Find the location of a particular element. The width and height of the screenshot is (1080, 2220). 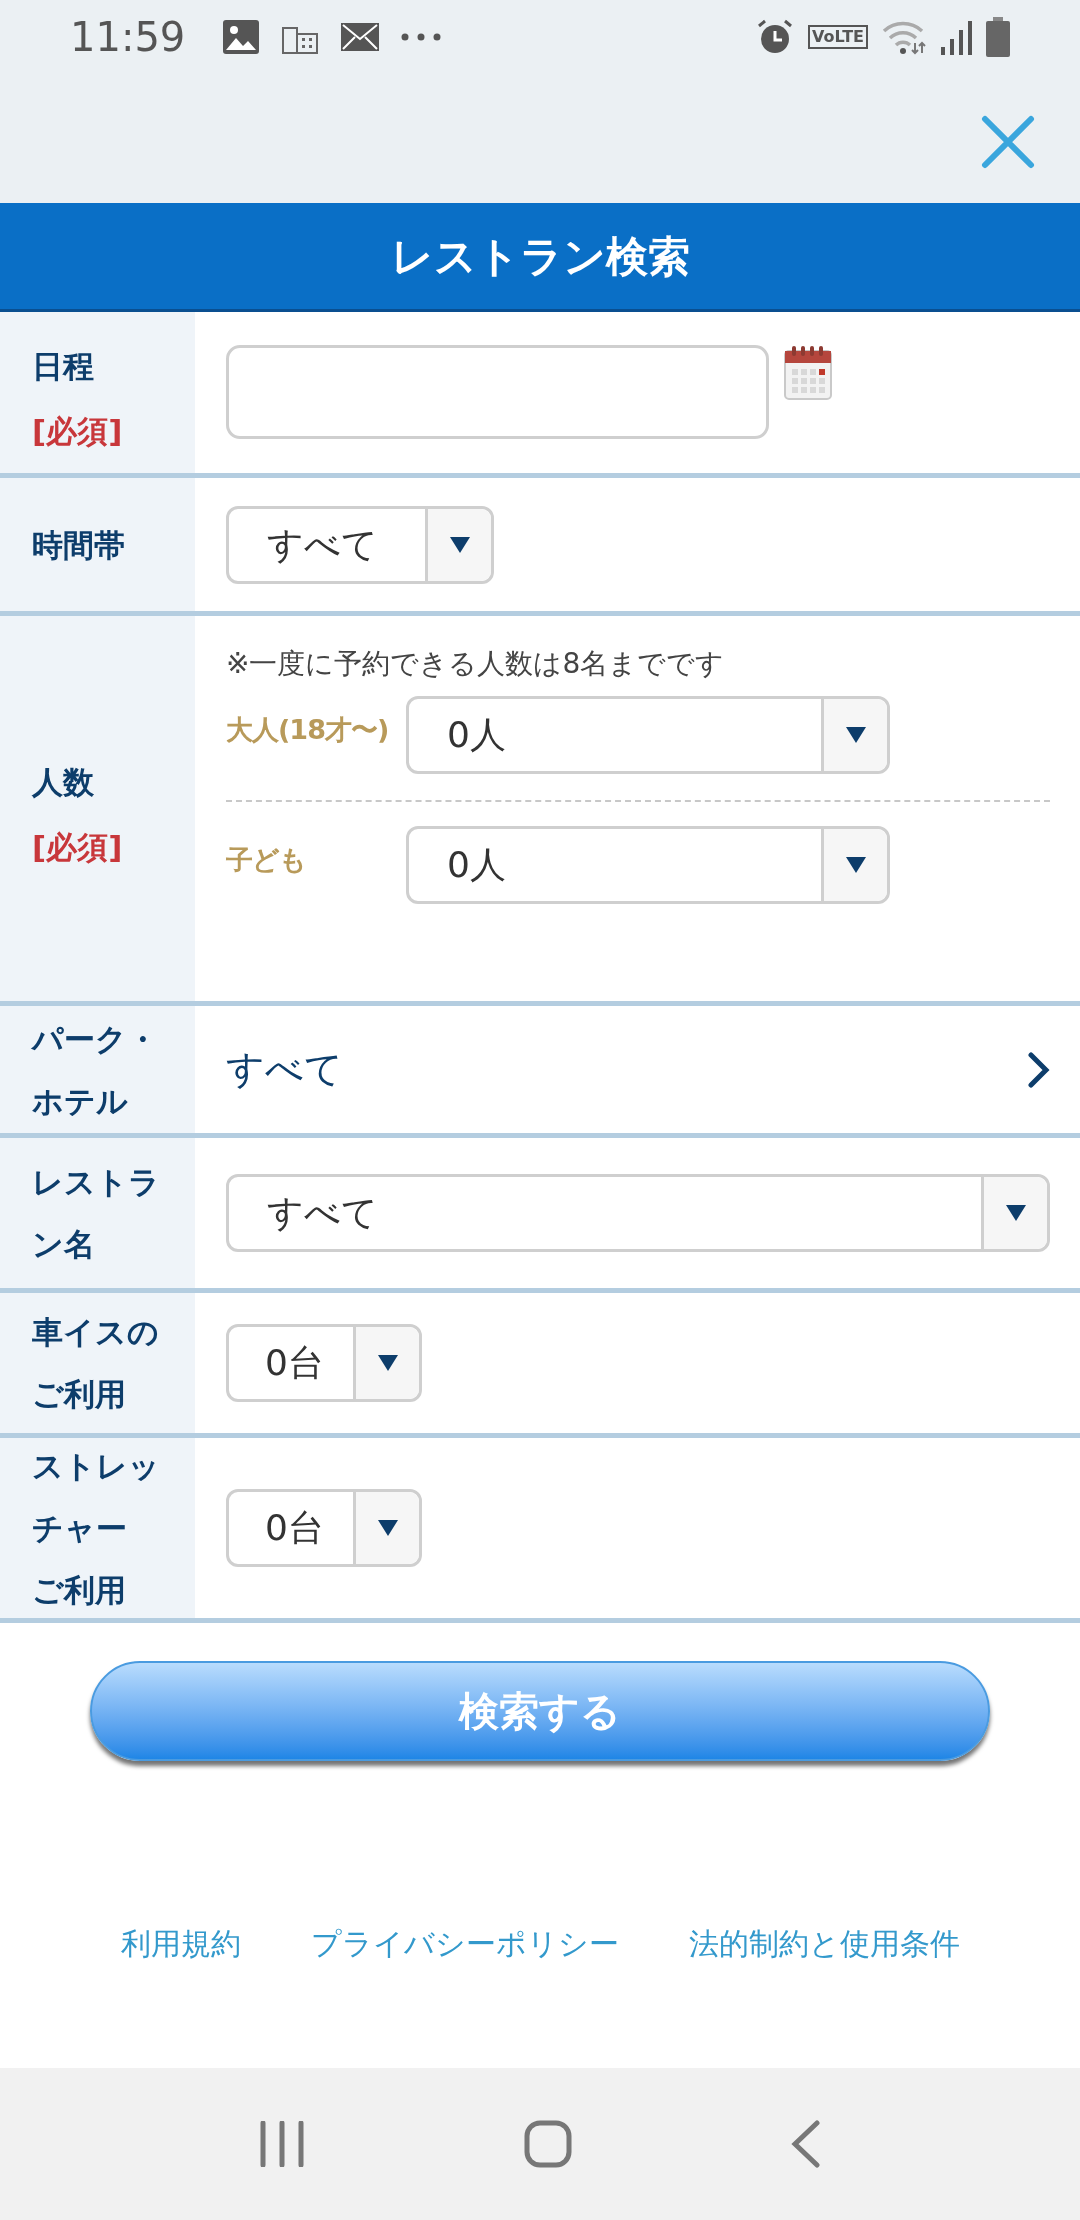

field-label: レストラン名 is located at coordinates (96, 1213).